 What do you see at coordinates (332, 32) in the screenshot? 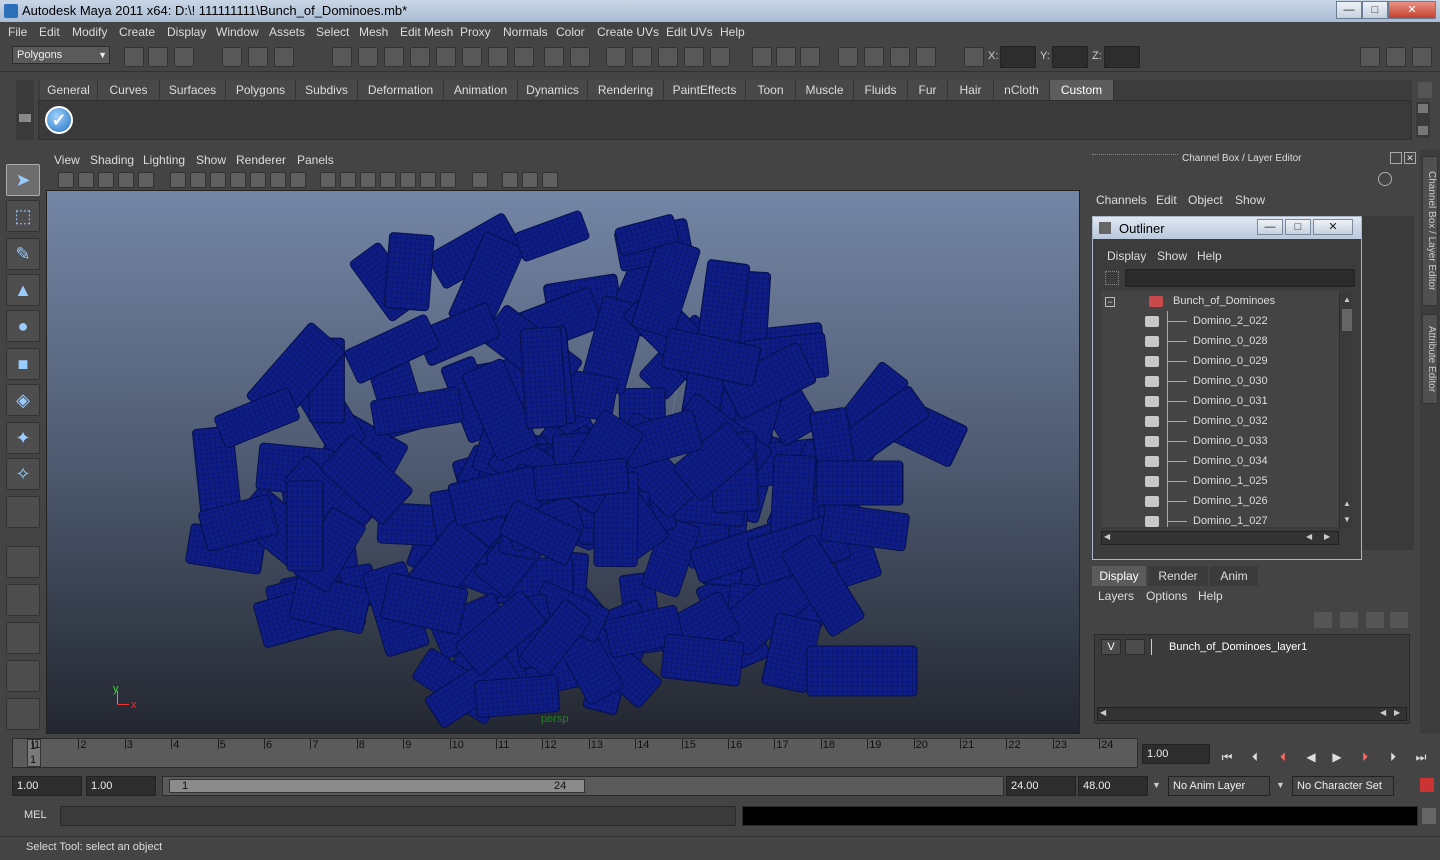
I see `menu-select: Select` at bounding box center [332, 32].